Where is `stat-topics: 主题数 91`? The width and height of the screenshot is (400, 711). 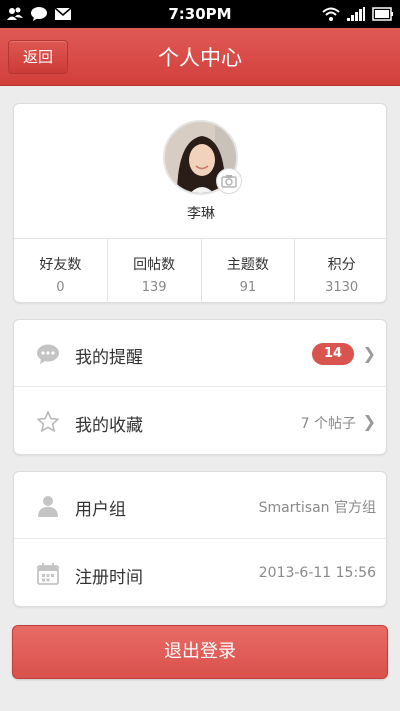
stat-topics: 主题数 91 is located at coordinates (247, 271).